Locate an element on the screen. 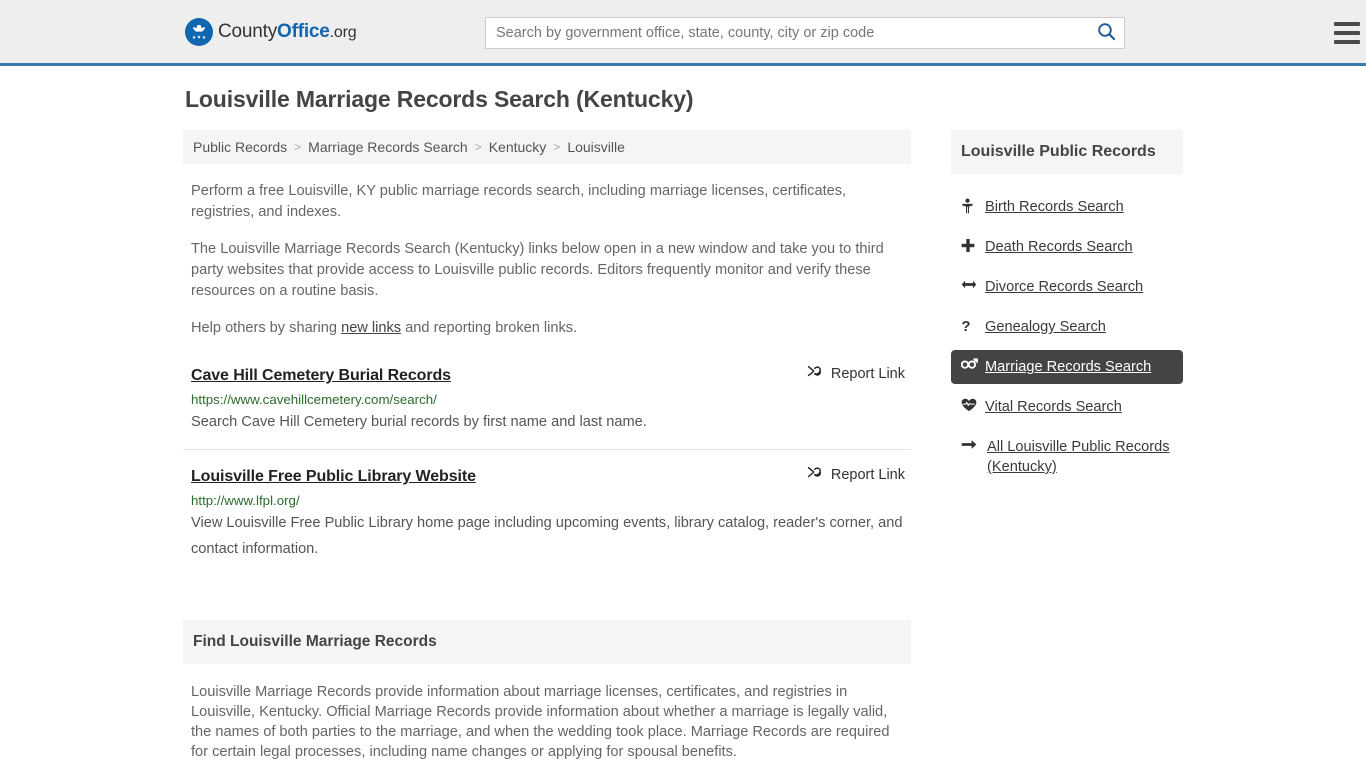  arrows-left-right-icon is located at coordinates (971, 284).